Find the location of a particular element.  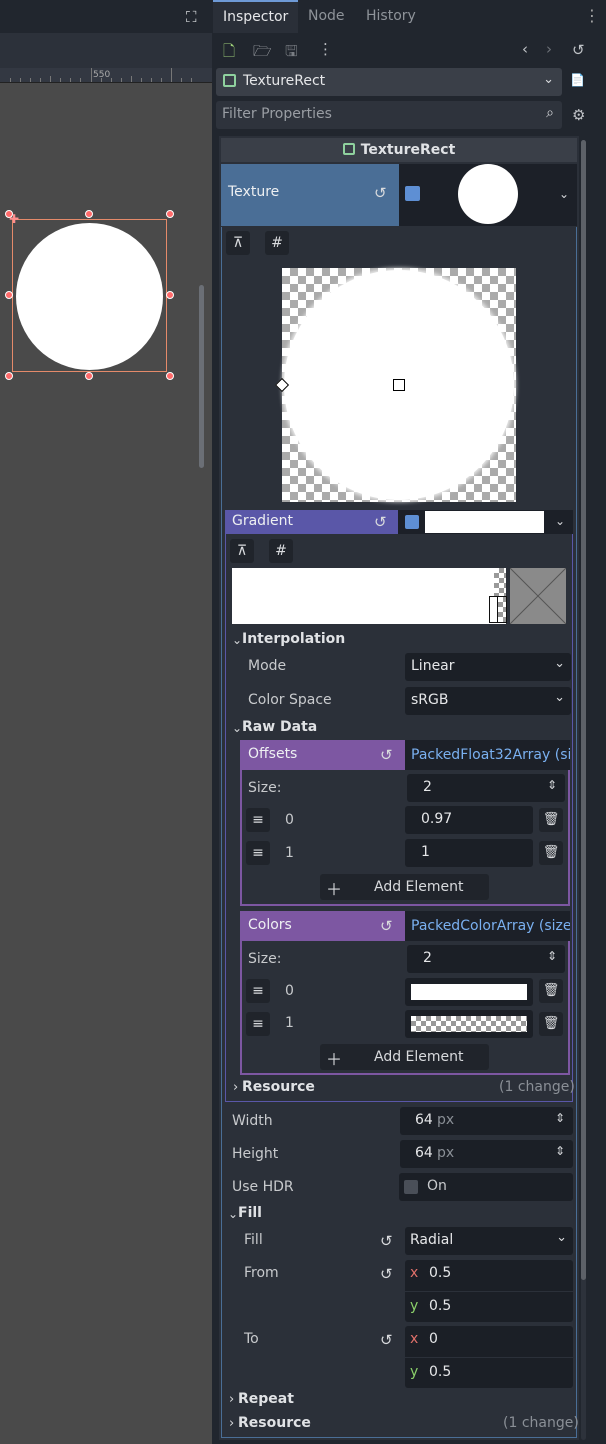

offset-value-field: 0.97 is located at coordinates (469, 820).